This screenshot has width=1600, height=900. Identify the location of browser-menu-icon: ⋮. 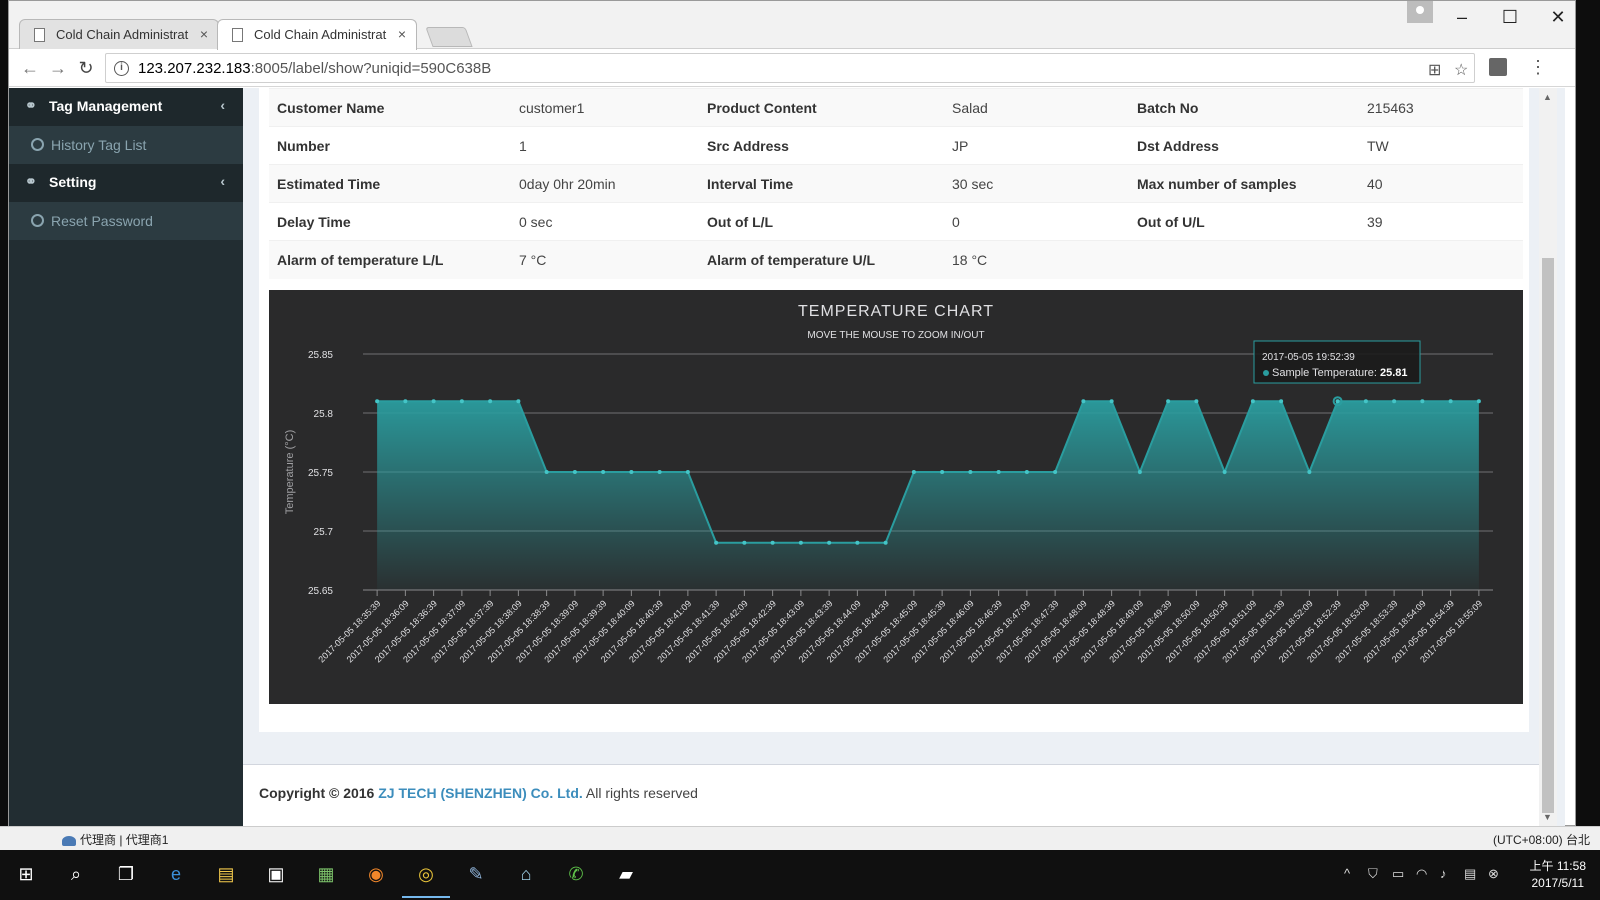
(1538, 67).